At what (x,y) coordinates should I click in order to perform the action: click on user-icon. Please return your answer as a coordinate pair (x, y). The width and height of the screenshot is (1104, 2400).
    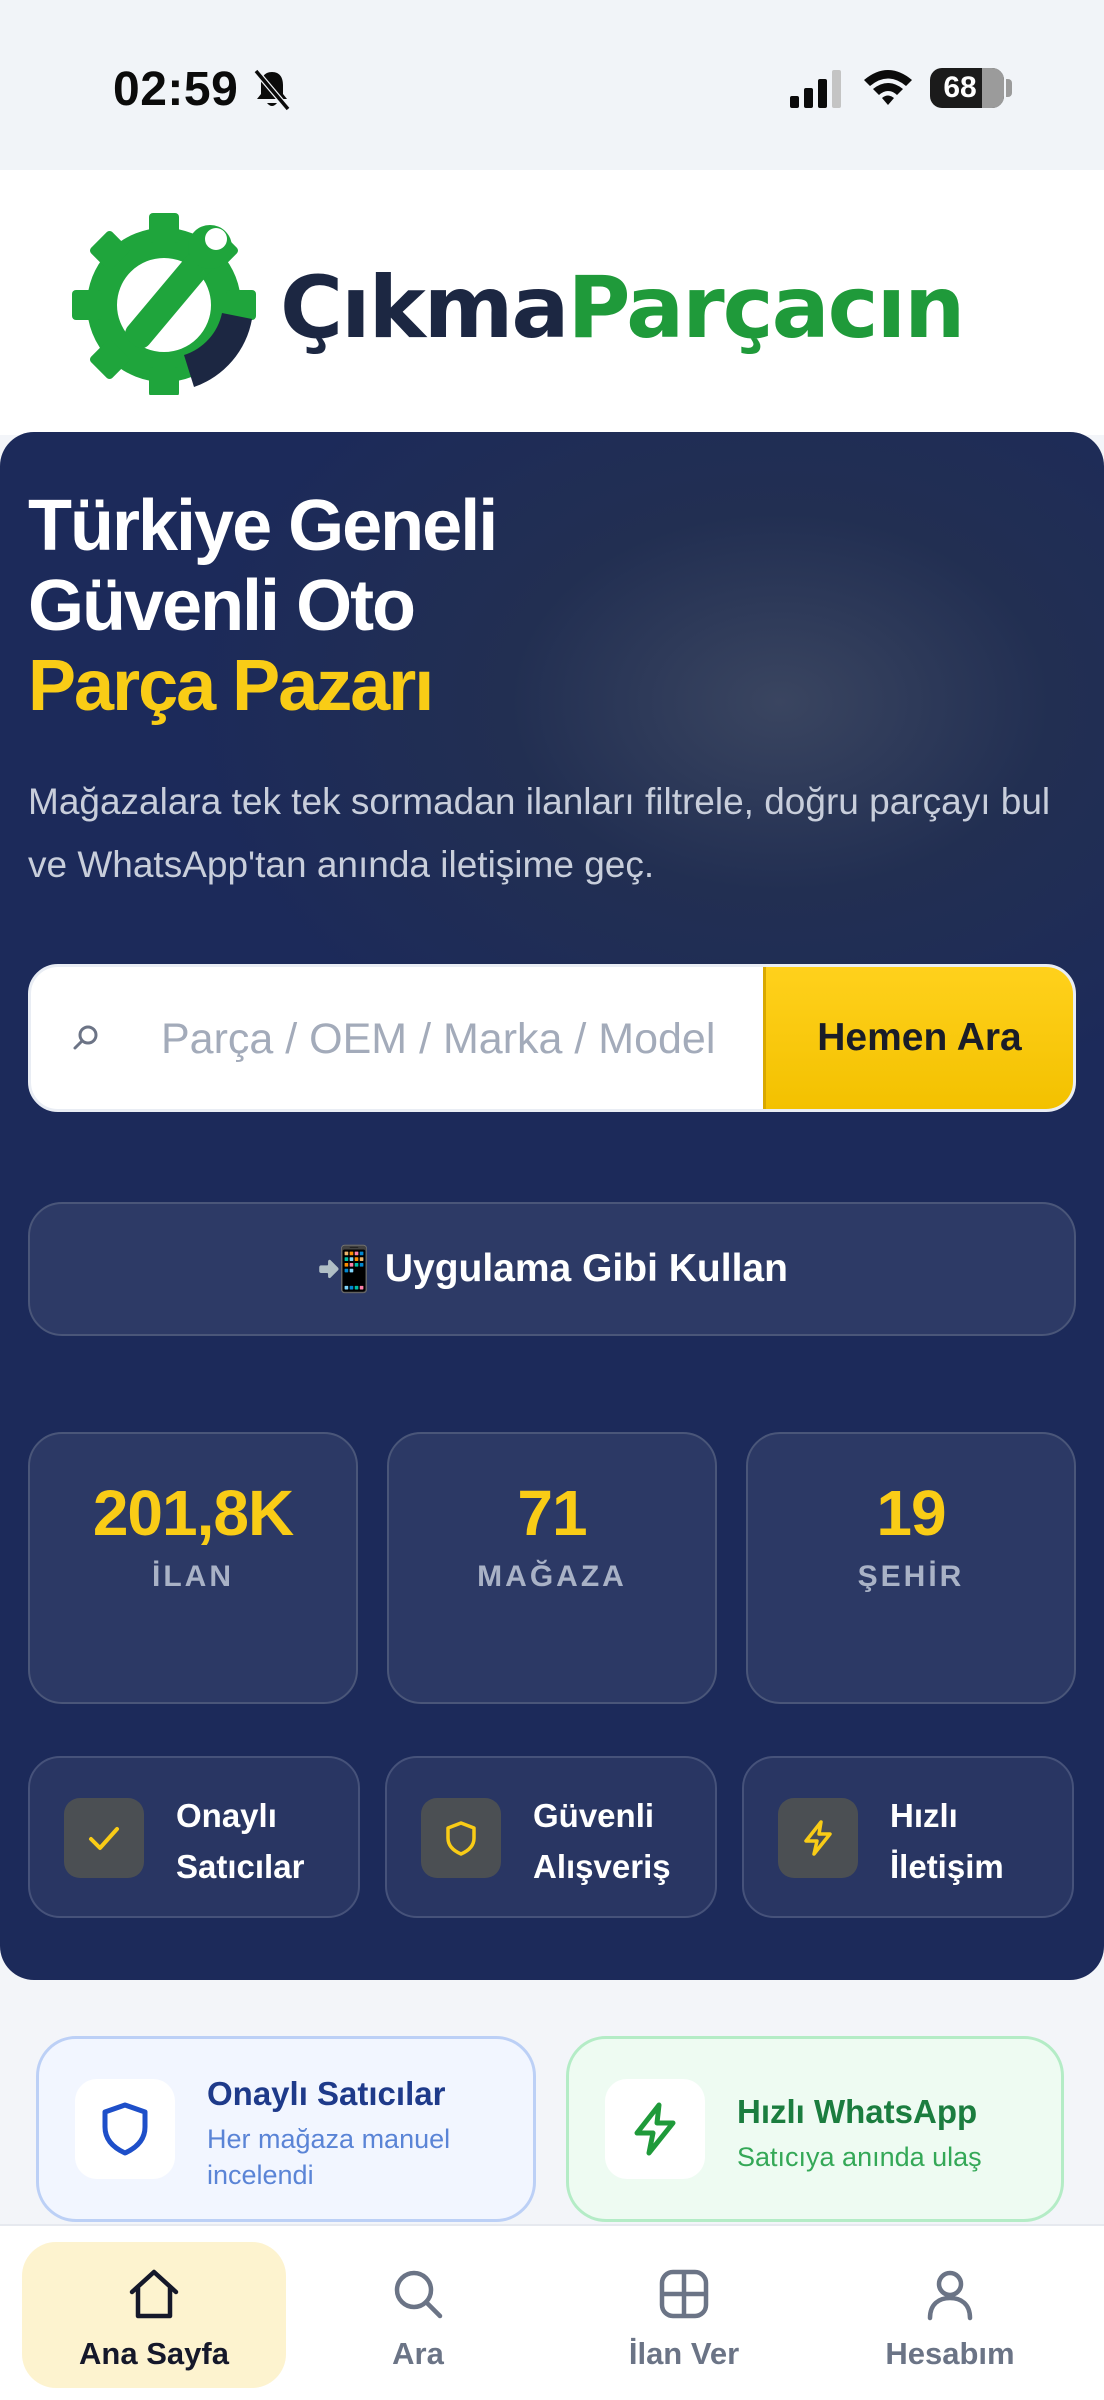
    Looking at the image, I should click on (950, 2295).